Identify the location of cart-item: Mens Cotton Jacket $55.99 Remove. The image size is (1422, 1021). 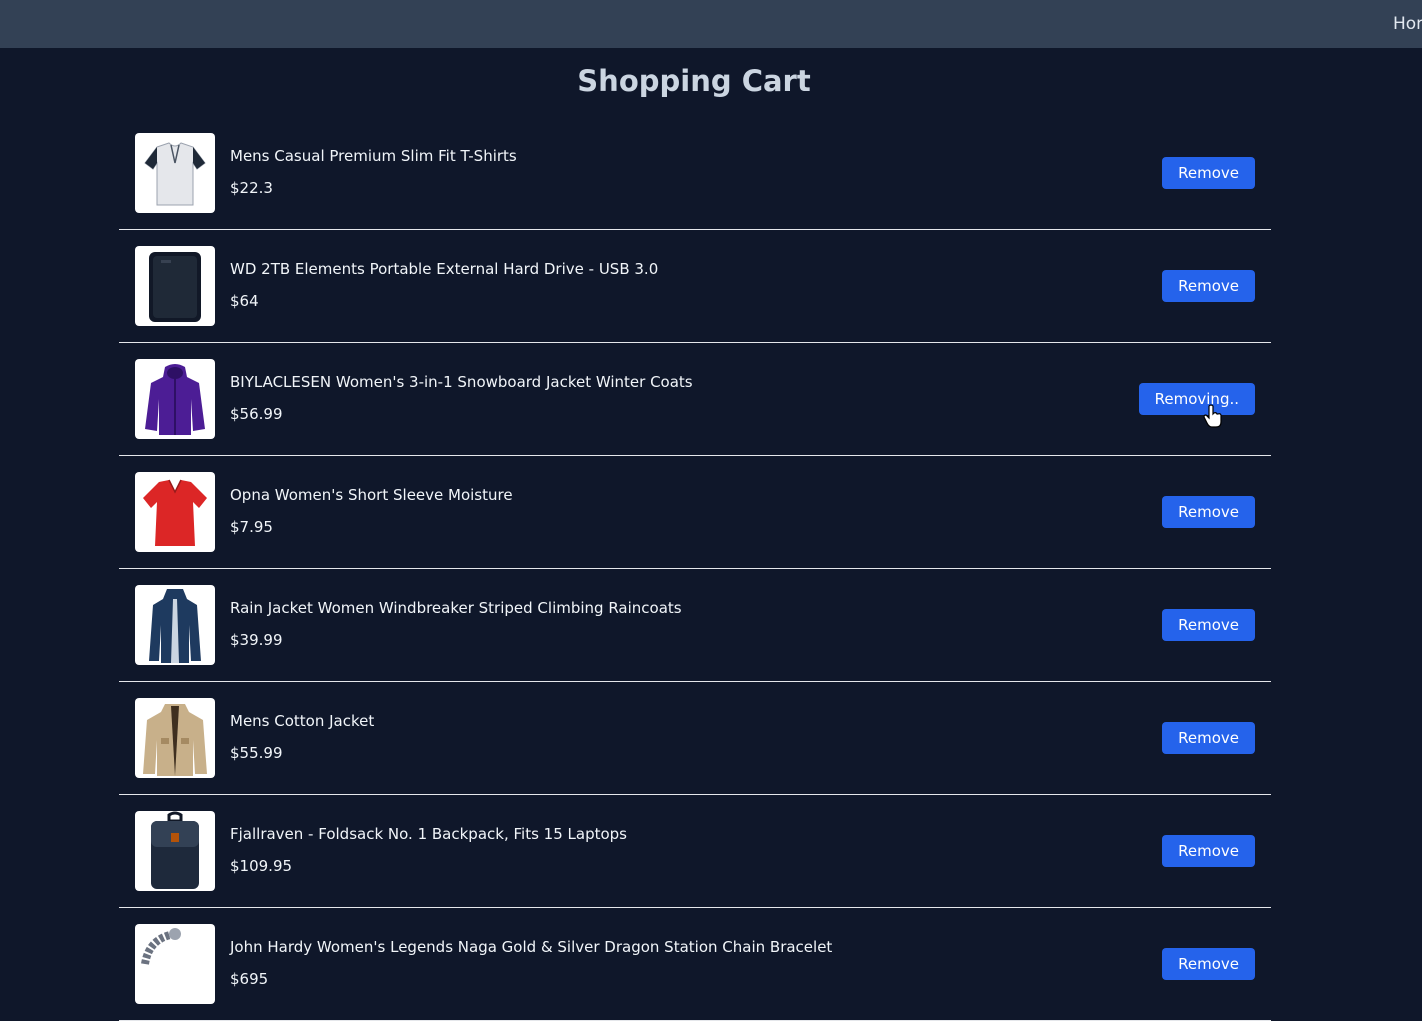
(695, 738).